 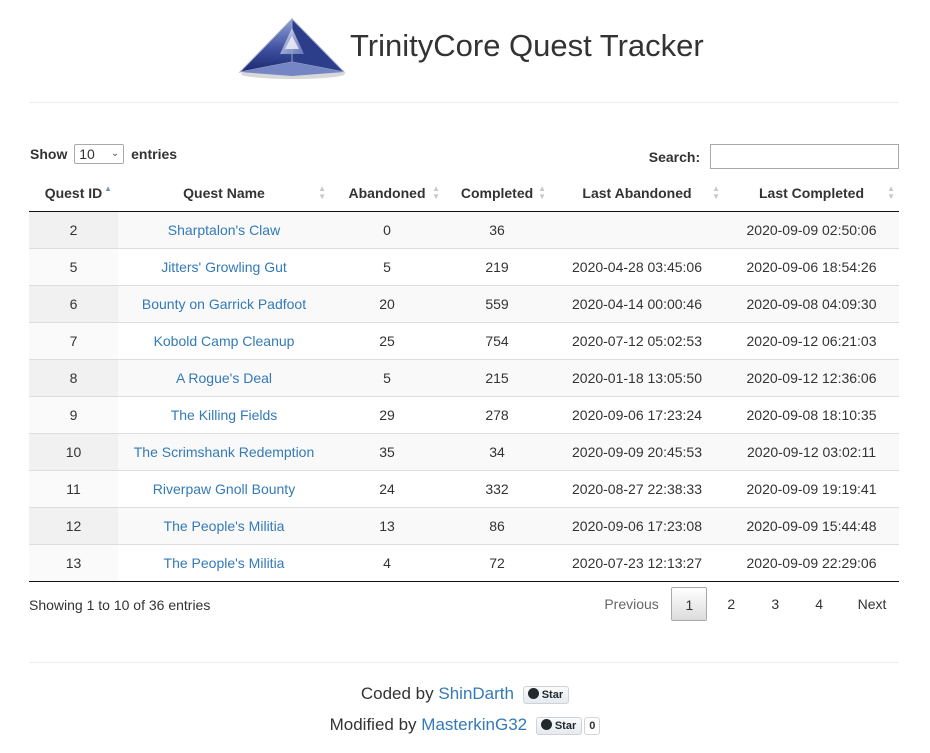 What do you see at coordinates (637, 488) in the screenshot?
I see `last-abandoned-cell: 2020-08-27 22:38:33` at bounding box center [637, 488].